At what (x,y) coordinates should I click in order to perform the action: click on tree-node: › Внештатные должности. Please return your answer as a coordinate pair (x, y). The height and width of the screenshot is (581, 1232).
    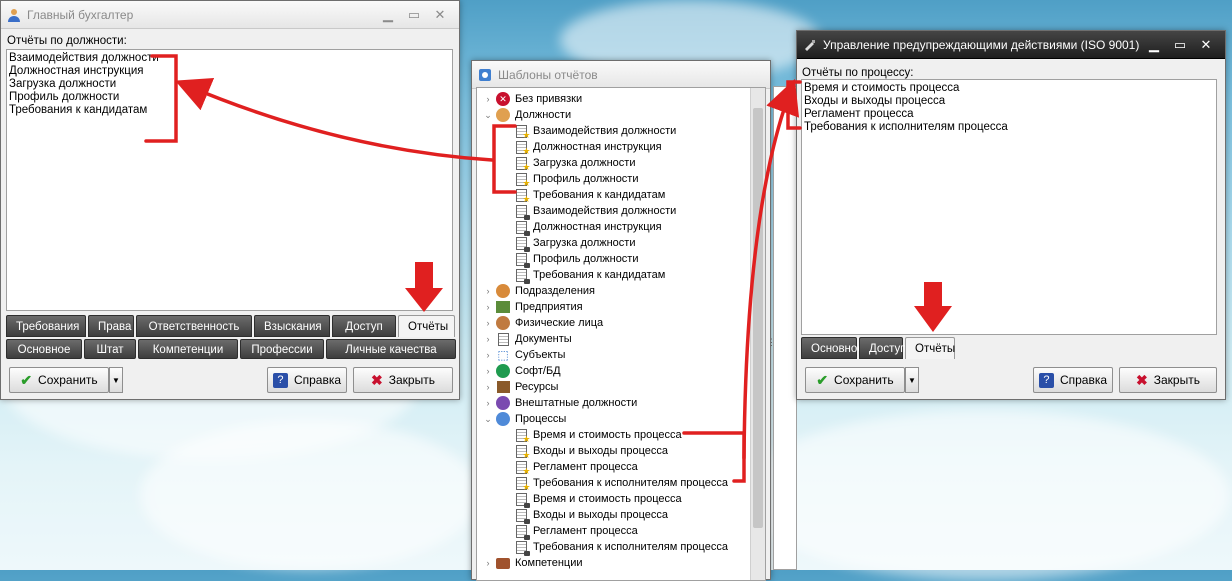
    Looking at the image, I should click on (560, 403).